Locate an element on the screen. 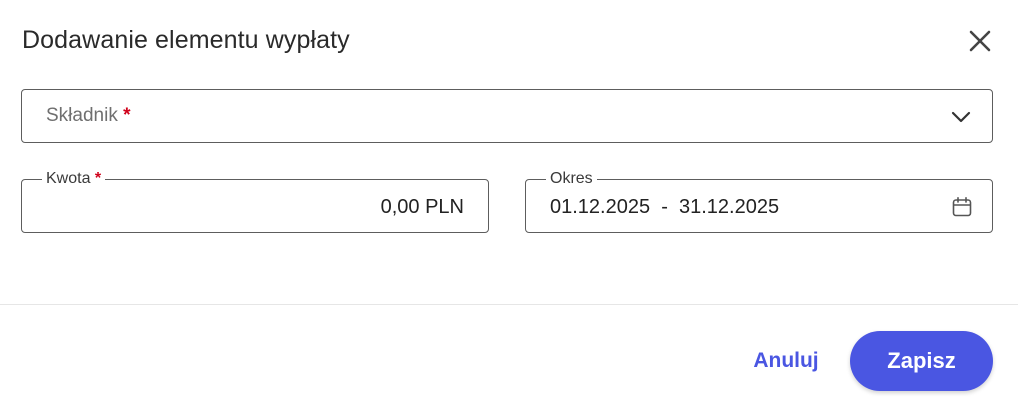  close-icon is located at coordinates (980, 41).